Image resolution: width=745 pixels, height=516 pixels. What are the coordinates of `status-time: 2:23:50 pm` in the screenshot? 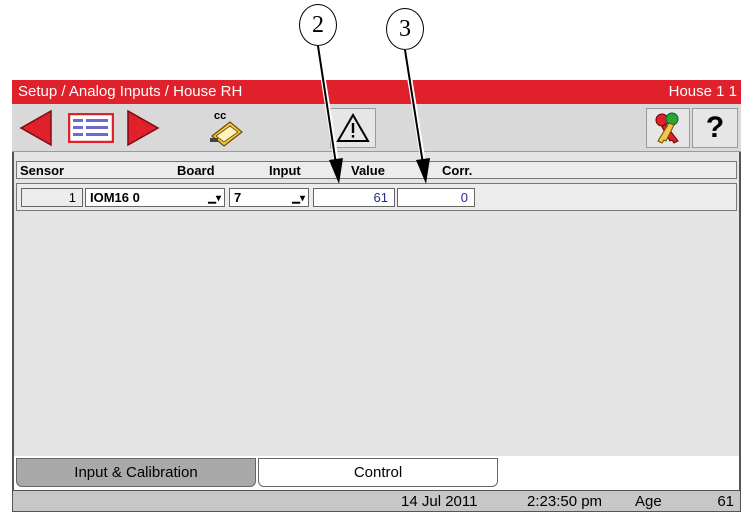 It's located at (565, 501).